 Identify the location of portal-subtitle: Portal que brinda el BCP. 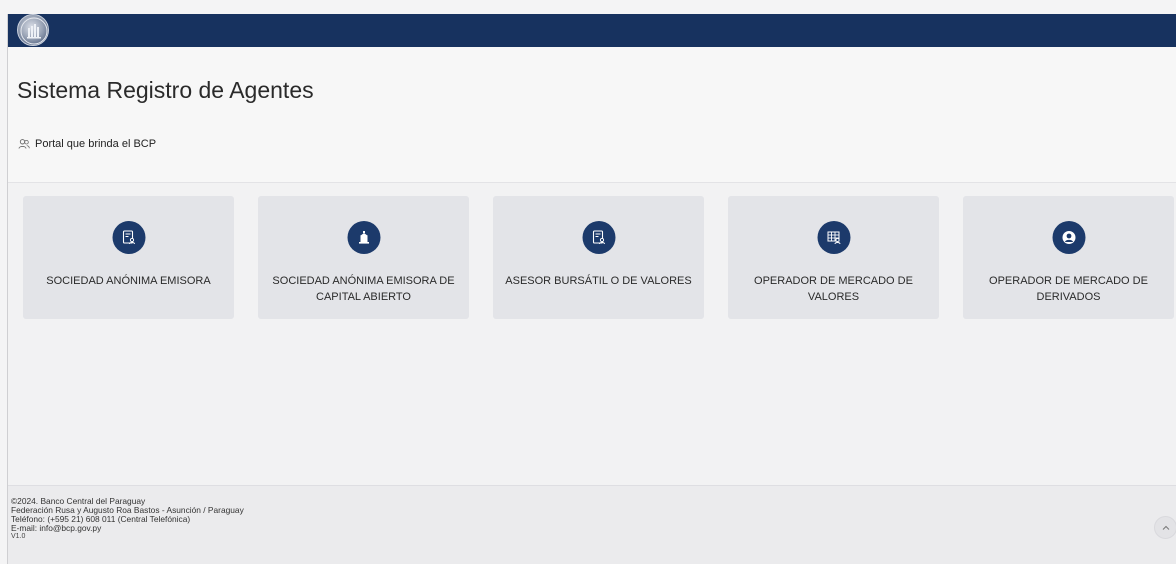
(87, 144).